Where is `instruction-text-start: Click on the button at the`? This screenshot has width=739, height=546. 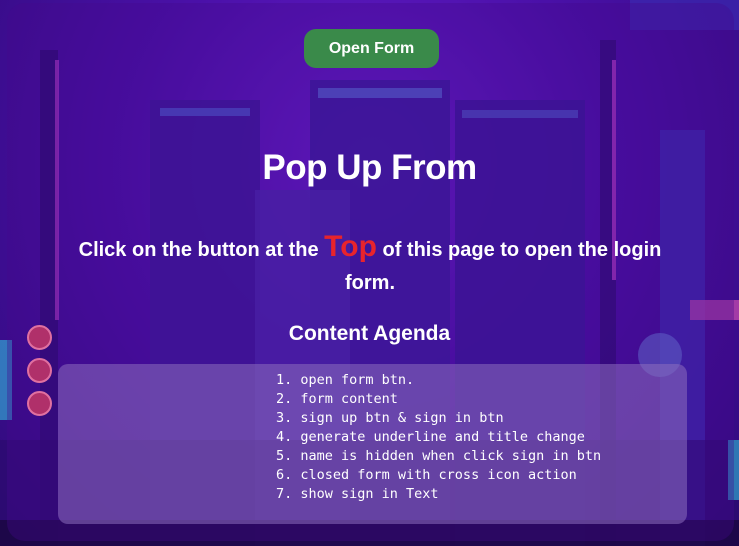 instruction-text-start: Click on the button at the is located at coordinates (201, 250).